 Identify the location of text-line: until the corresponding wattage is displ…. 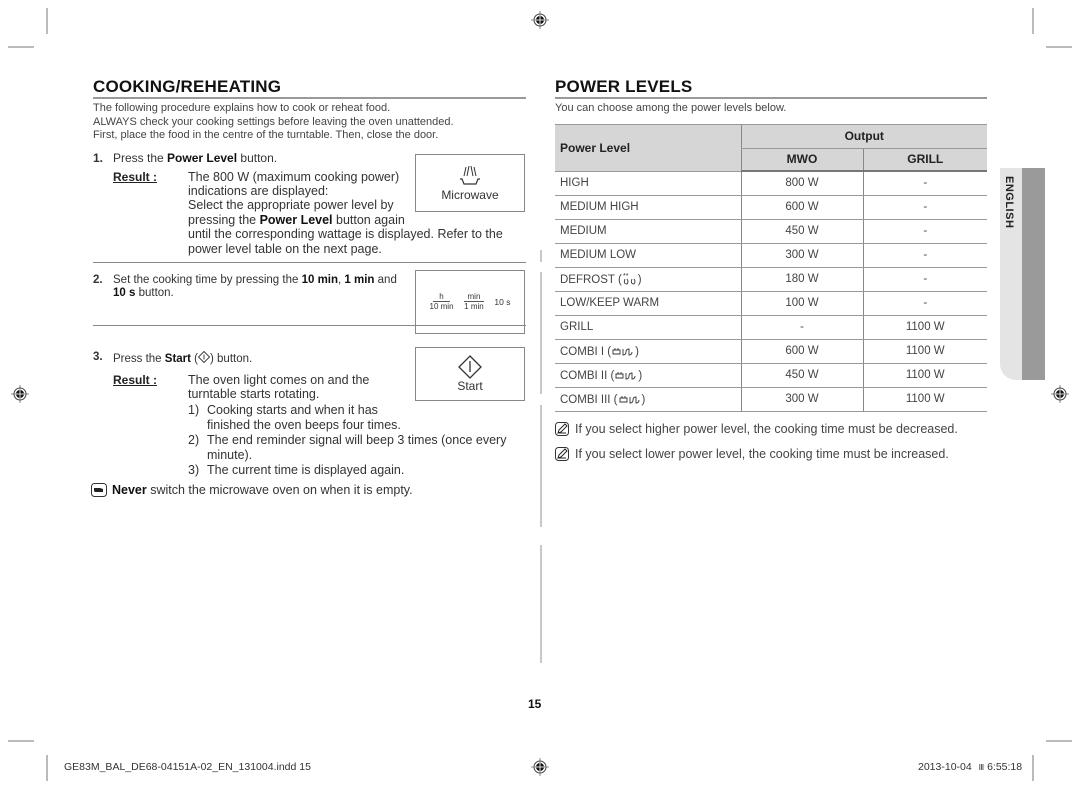
(345, 234).